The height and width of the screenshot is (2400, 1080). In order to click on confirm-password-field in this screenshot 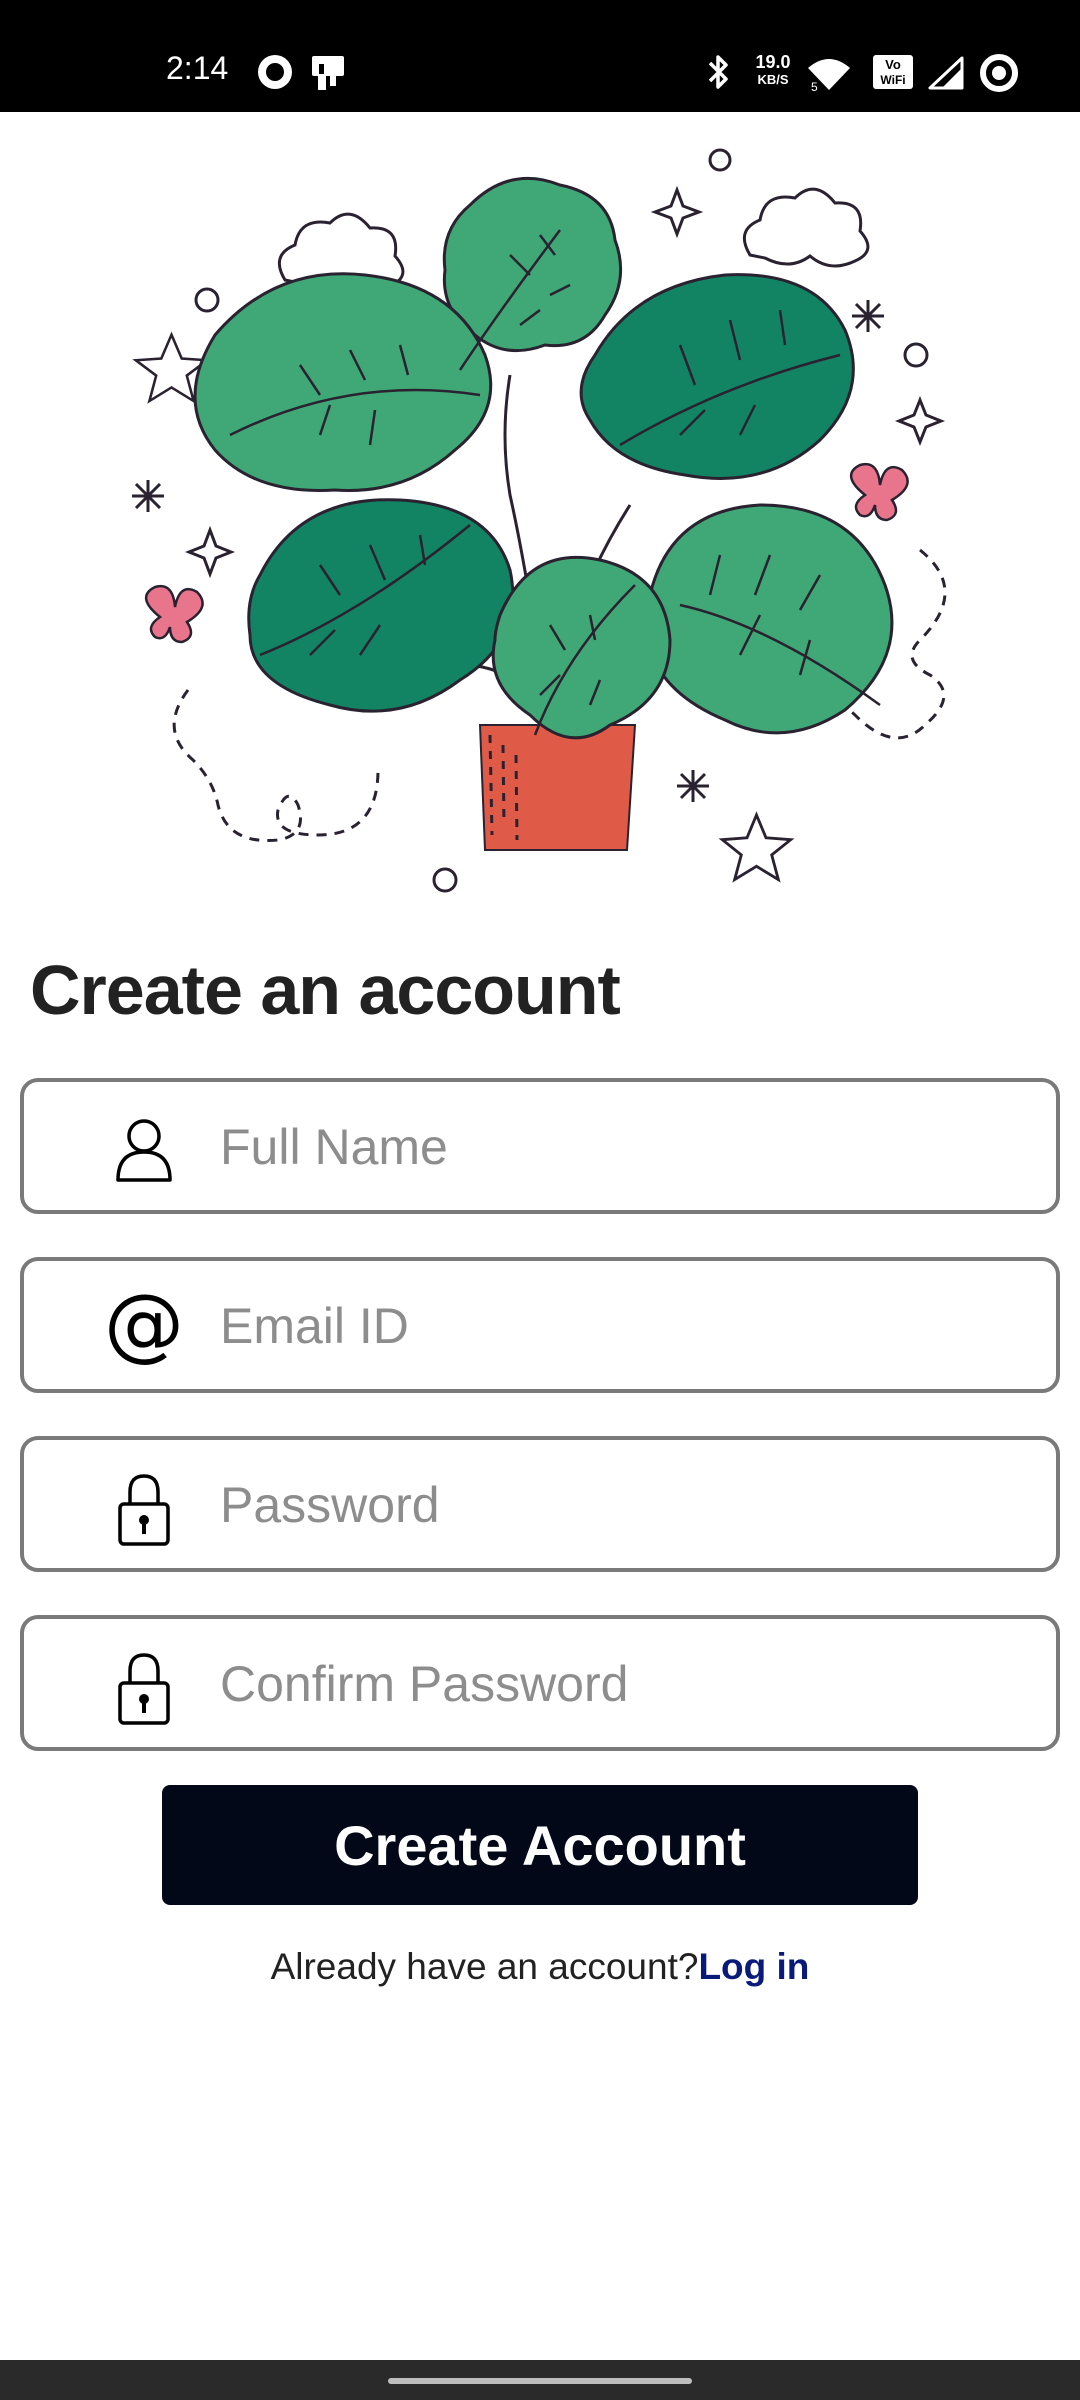, I will do `click(540, 1683)`.